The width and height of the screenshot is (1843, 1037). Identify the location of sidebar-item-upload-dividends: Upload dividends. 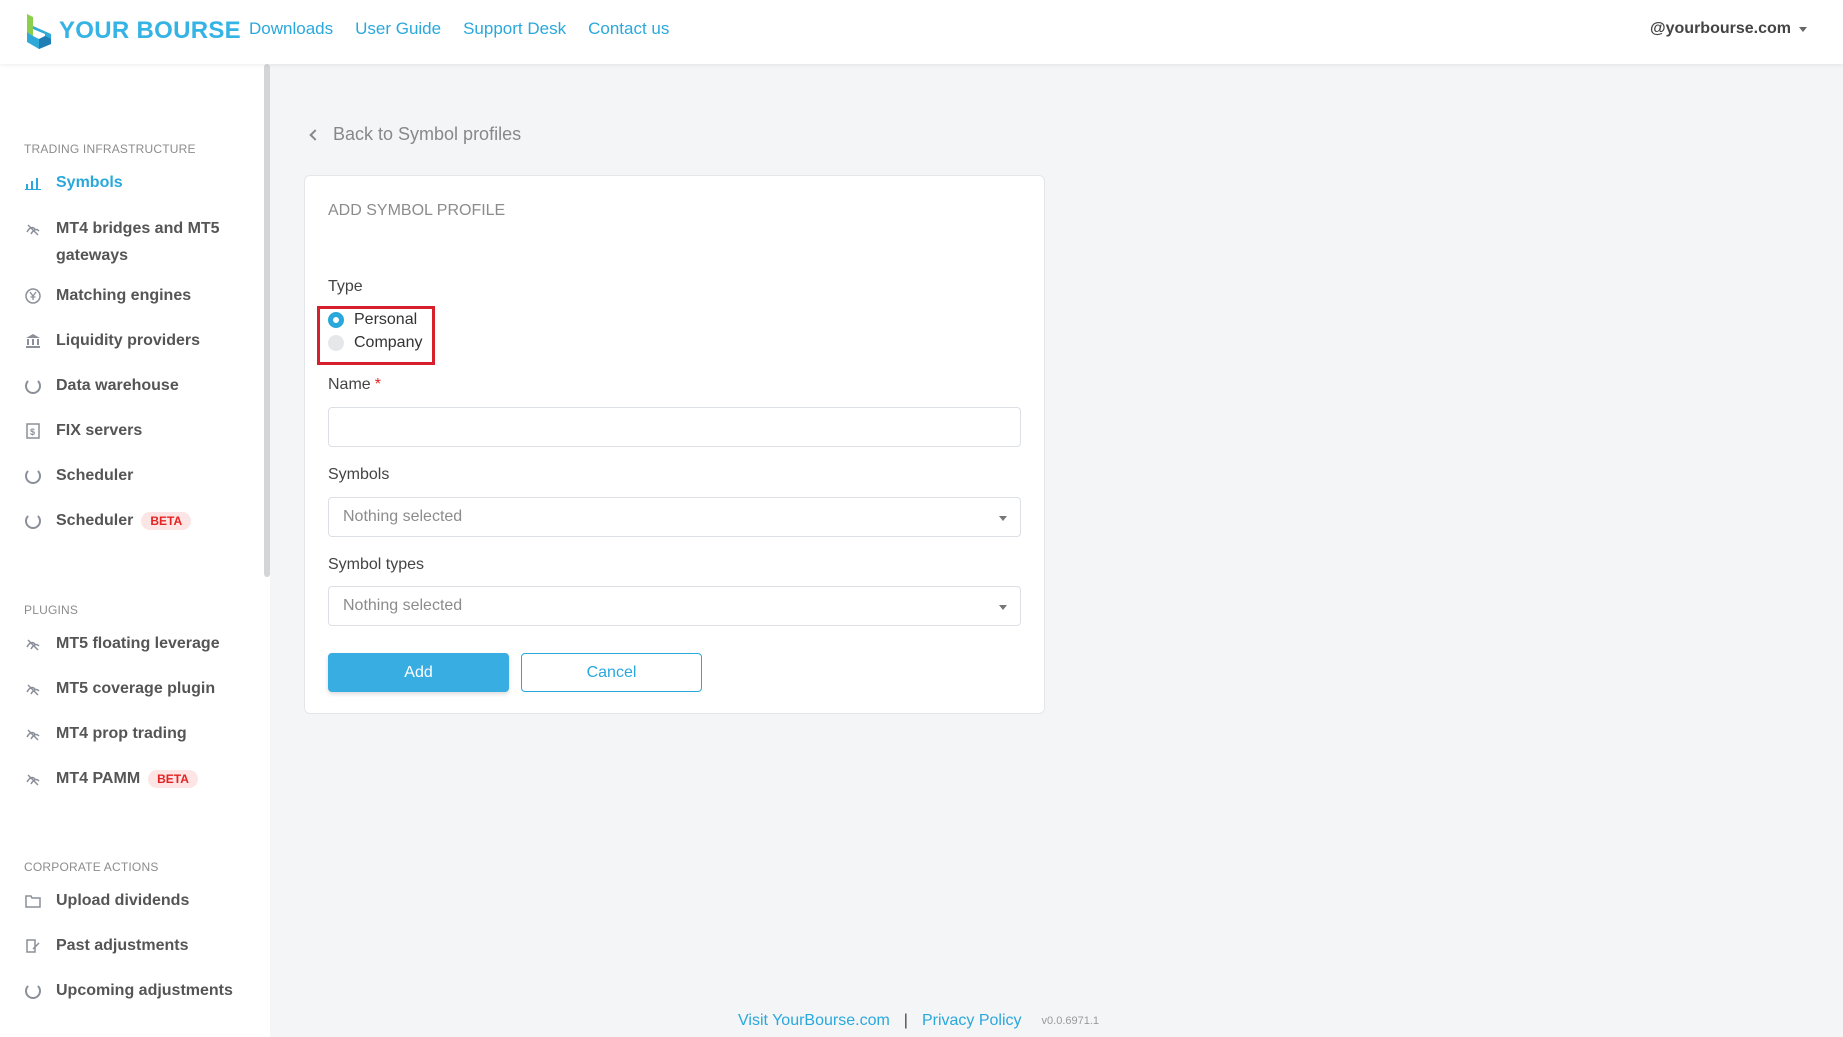
(139, 901).